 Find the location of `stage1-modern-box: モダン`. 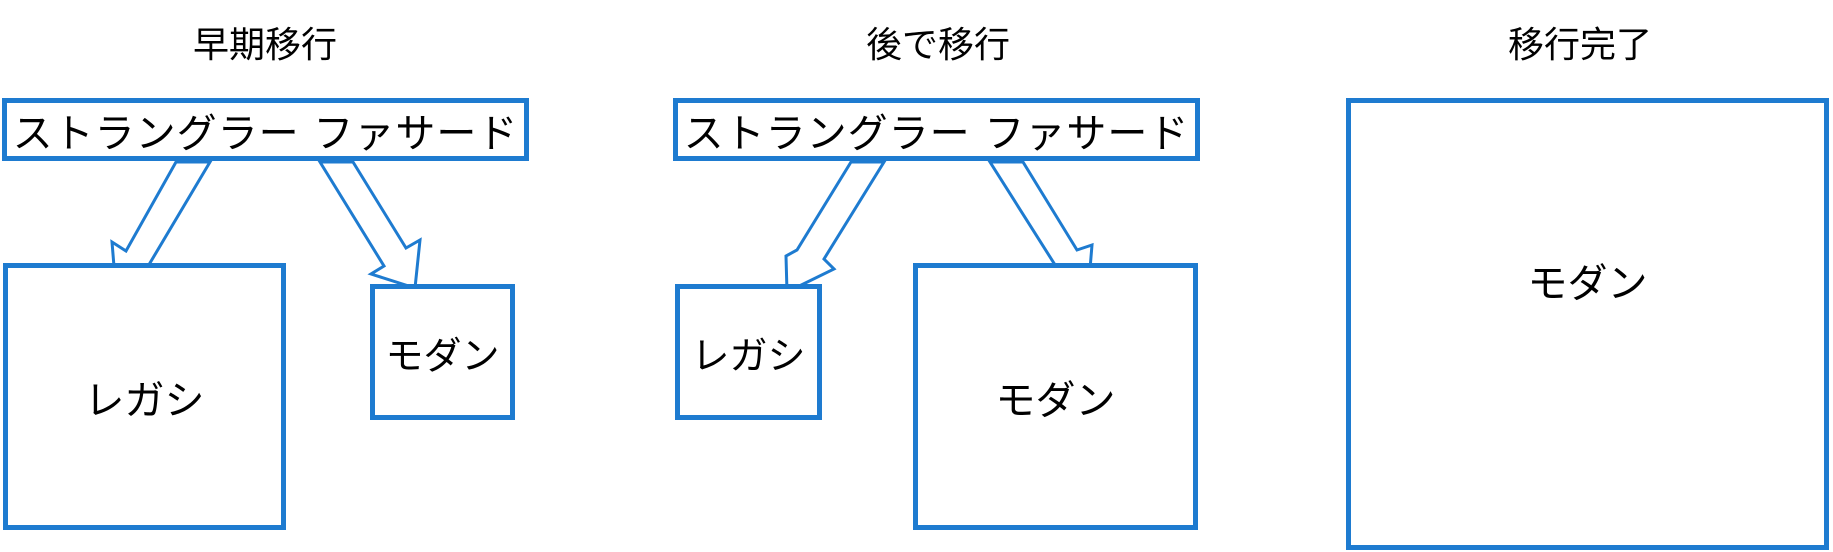

stage1-modern-box: モダン is located at coordinates (442, 352).